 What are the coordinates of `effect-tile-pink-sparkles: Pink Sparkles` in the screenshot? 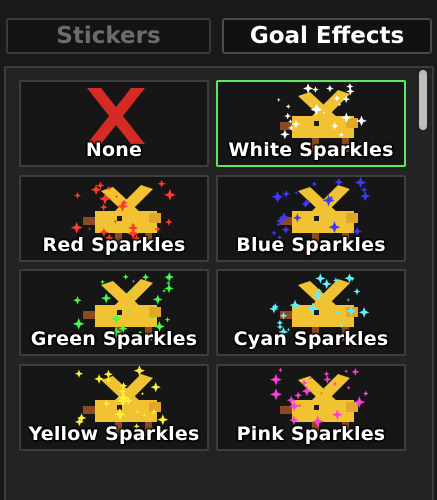 It's located at (311, 407).